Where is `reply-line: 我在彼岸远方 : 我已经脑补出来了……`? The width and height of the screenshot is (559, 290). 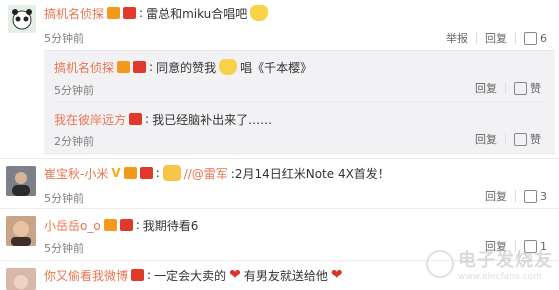 reply-line: 我在彼岸远方 : 我已经脑补出来了…… is located at coordinates (163, 119).